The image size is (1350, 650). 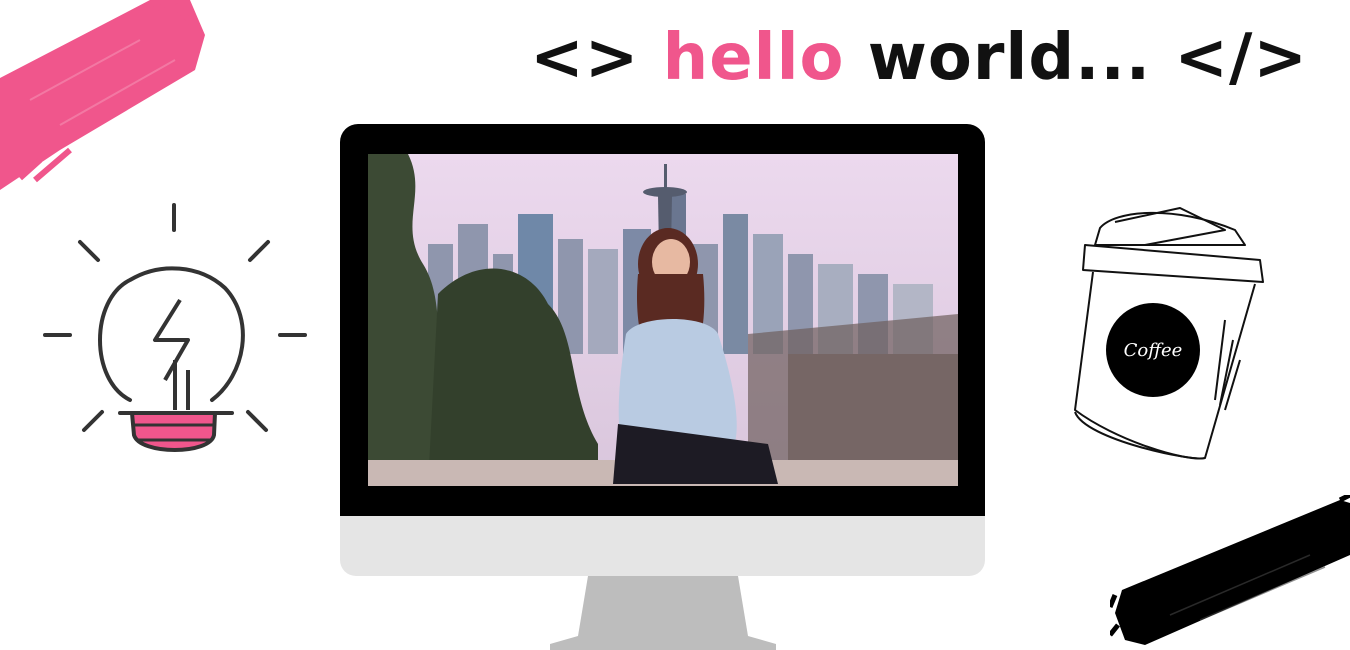 What do you see at coordinates (1153, 350) in the screenshot?
I see `coffee-label: Coffee` at bounding box center [1153, 350].